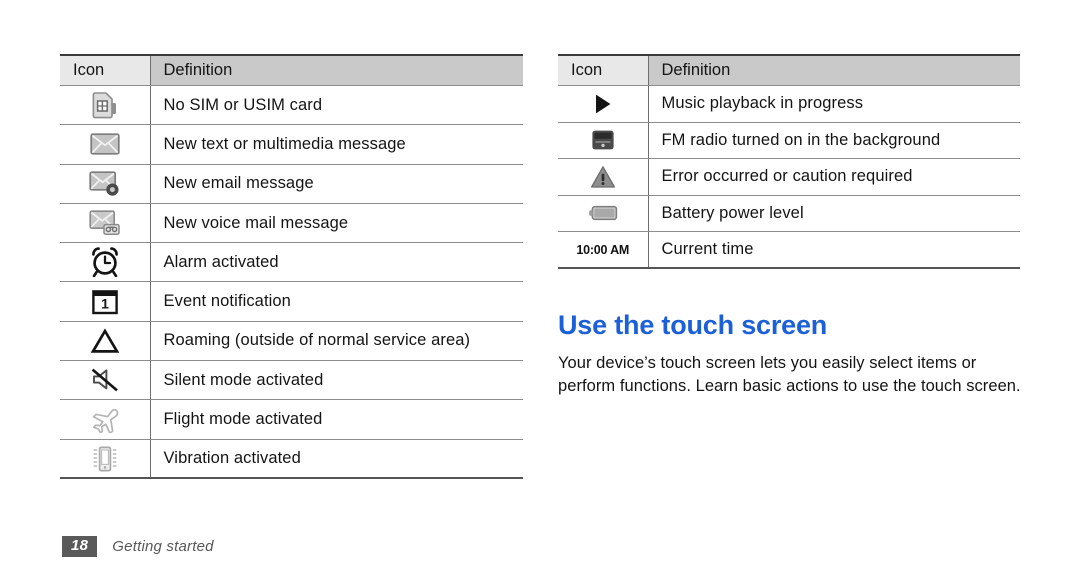 Image resolution: width=1080 pixels, height=586 pixels. I want to click on definition-cell: New voice mail message, so click(336, 223).